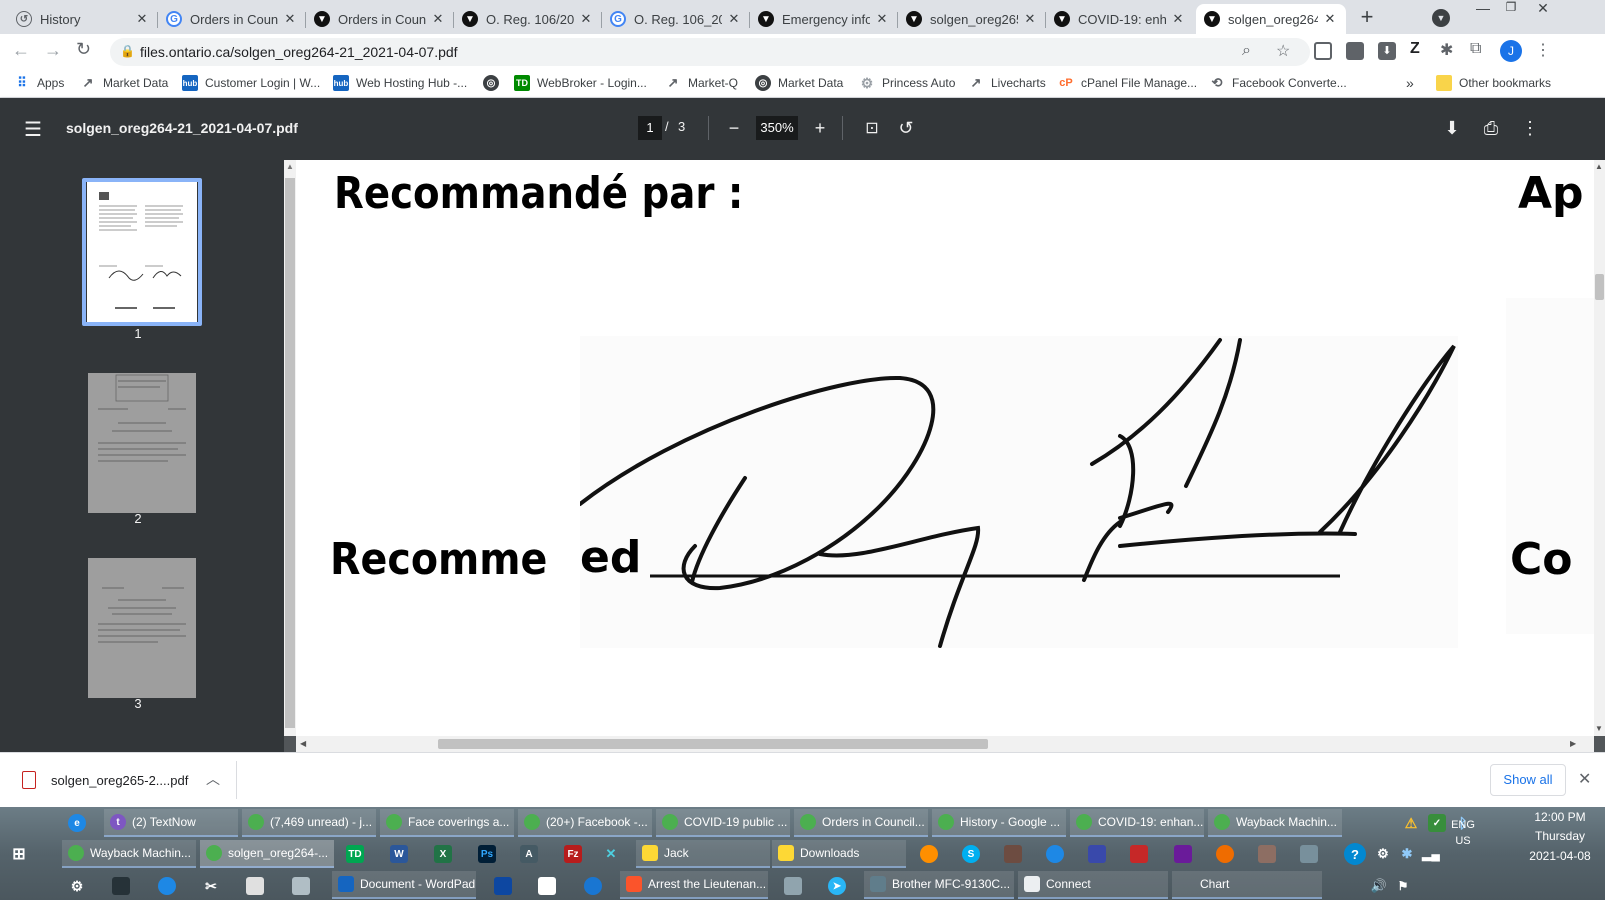 This screenshot has width=1605, height=900. What do you see at coordinates (380, 19) in the screenshot?
I see `tab-orders-in-council: ▼ Orders in Council ✕` at bounding box center [380, 19].